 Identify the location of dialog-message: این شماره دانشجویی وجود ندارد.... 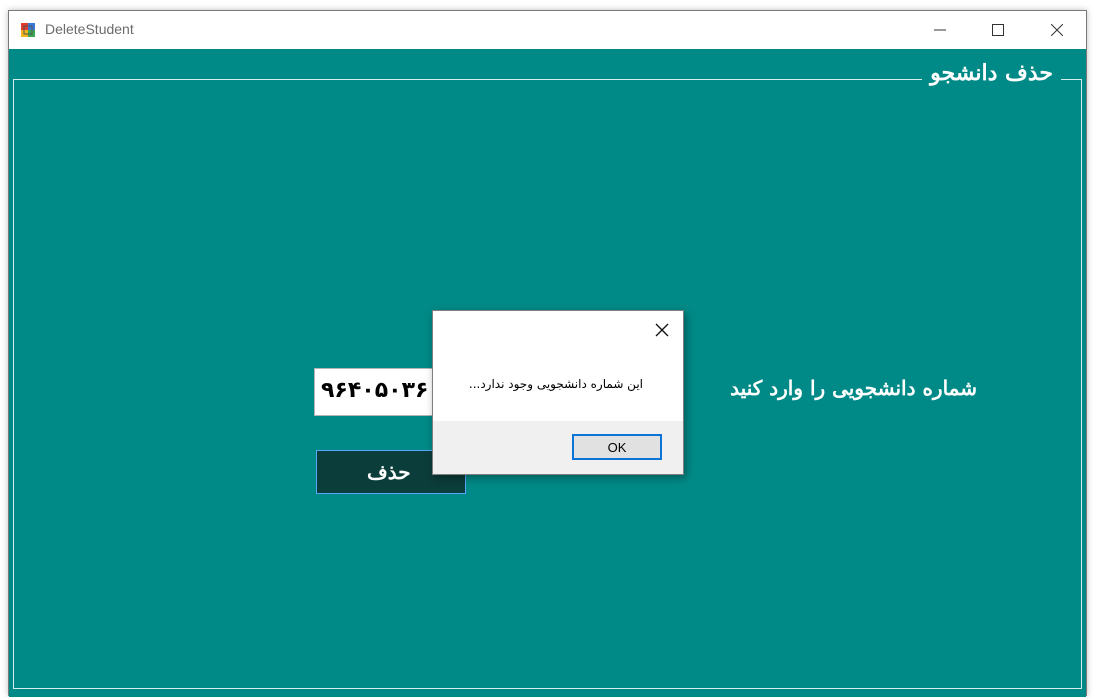
(555, 384).